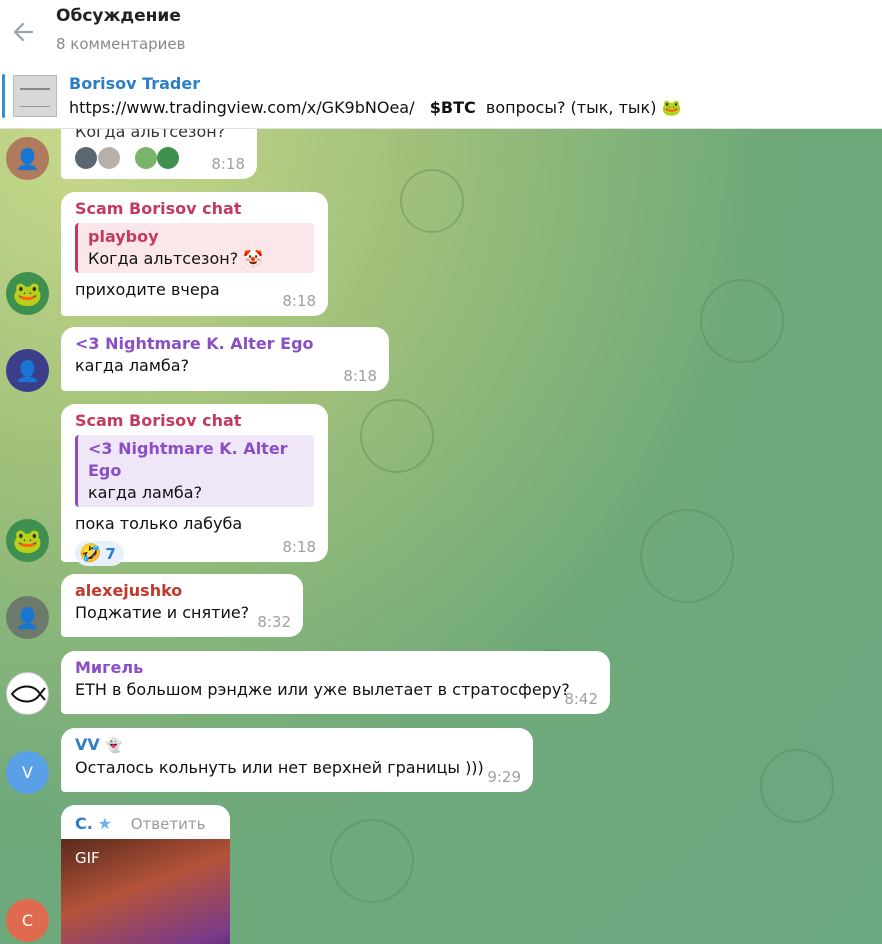  Describe the element at coordinates (87, 744) in the screenshot. I see `sender-name-text: VV` at that location.